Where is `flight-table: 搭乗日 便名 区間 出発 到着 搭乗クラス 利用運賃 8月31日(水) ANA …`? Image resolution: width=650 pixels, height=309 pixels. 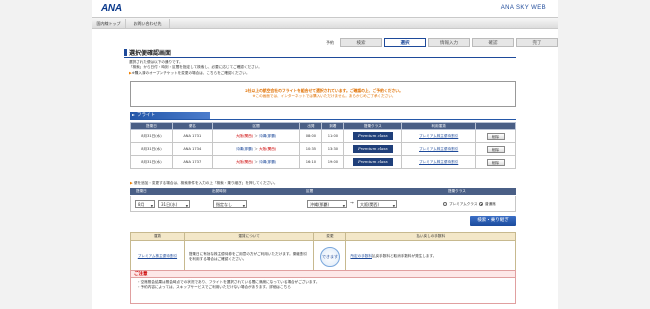 flight-table: 搭乗日 便名 区間 出発 到着 搭乗クラス 利用運賃 8月31日(水) ANA … is located at coordinates (323, 145).